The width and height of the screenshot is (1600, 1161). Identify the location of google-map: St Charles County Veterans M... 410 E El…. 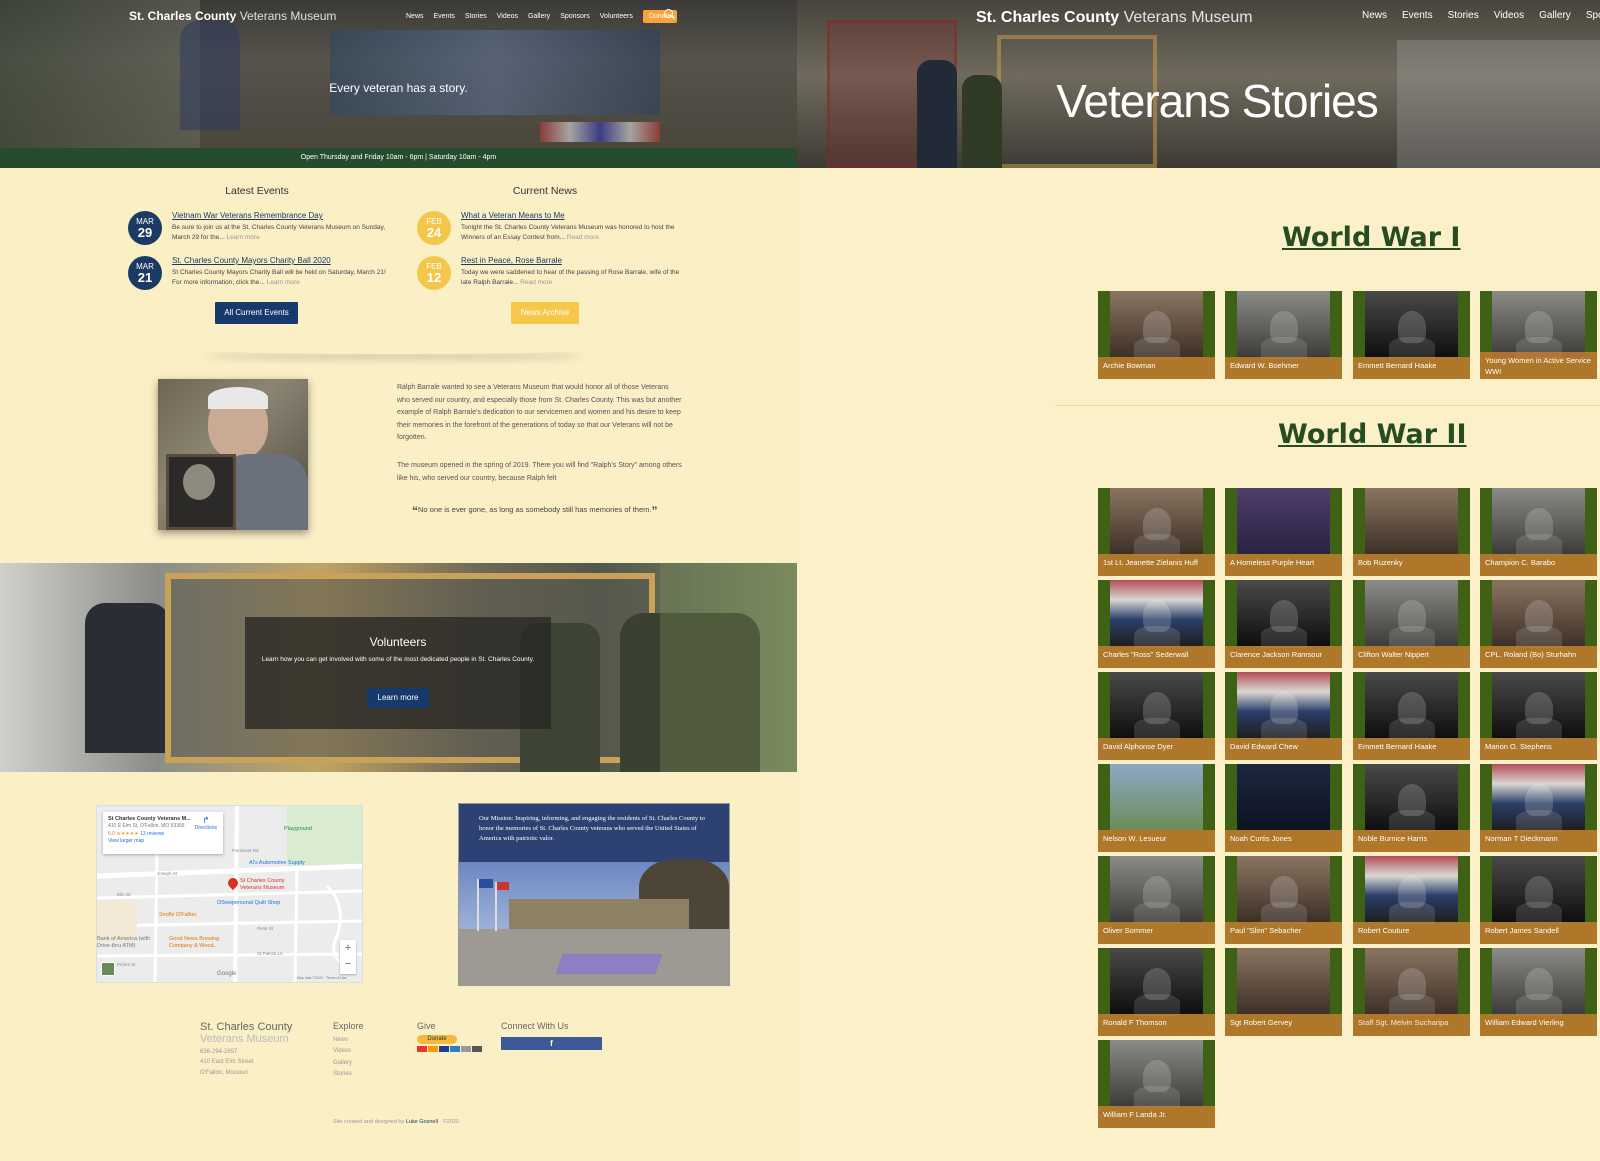
(229, 894).